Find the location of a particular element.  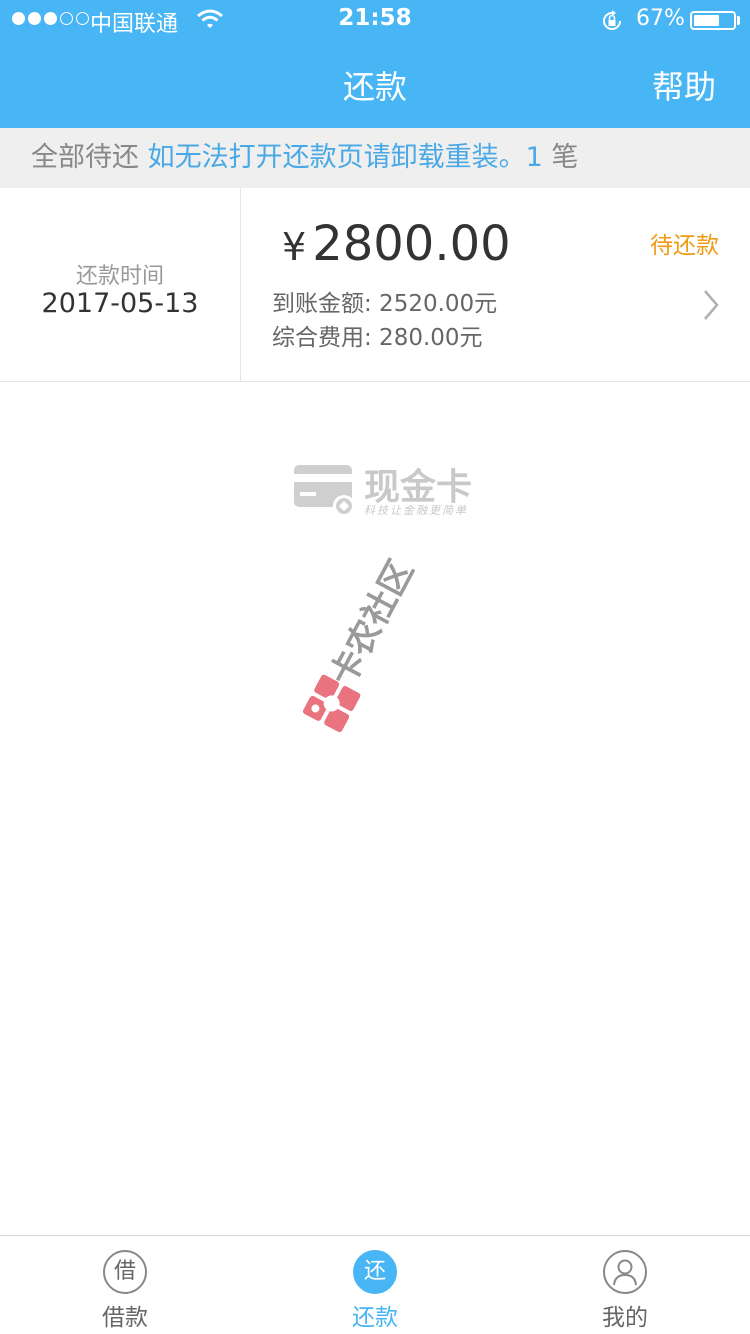

tab-borrow: 借 借款 is located at coordinates (125, 1285).